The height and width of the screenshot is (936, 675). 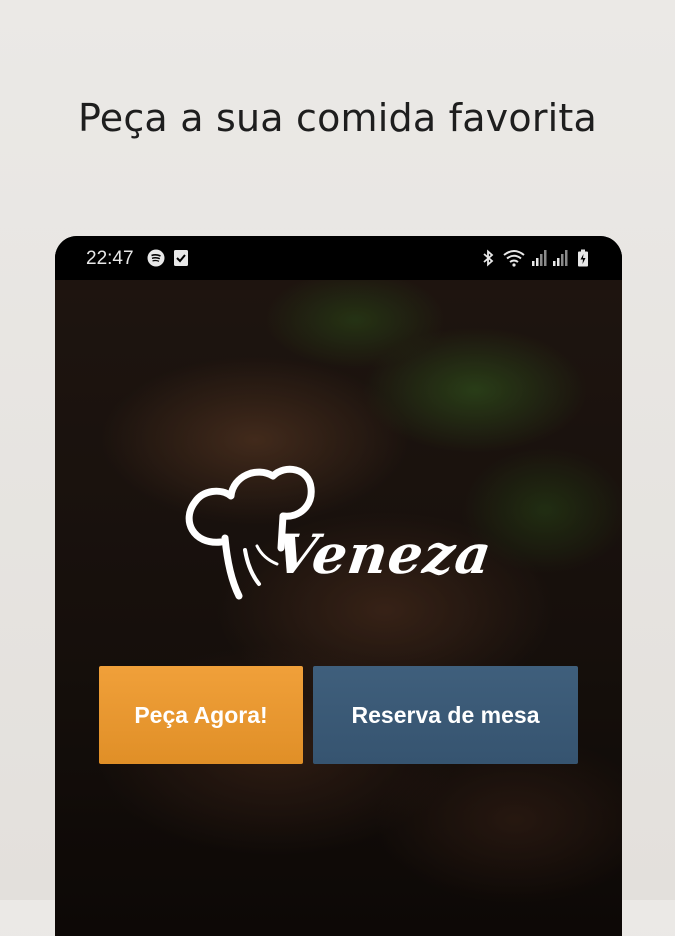 What do you see at coordinates (337, 118) in the screenshot?
I see `page-headline: Peça a sua comida favorita` at bounding box center [337, 118].